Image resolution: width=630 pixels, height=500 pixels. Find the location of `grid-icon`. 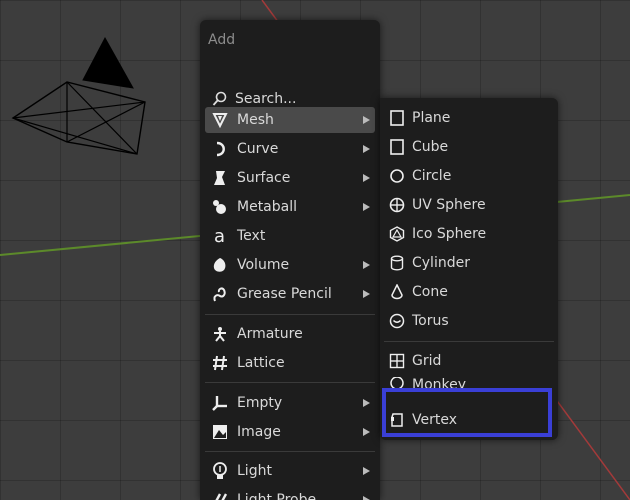

grid-icon is located at coordinates (397, 361).